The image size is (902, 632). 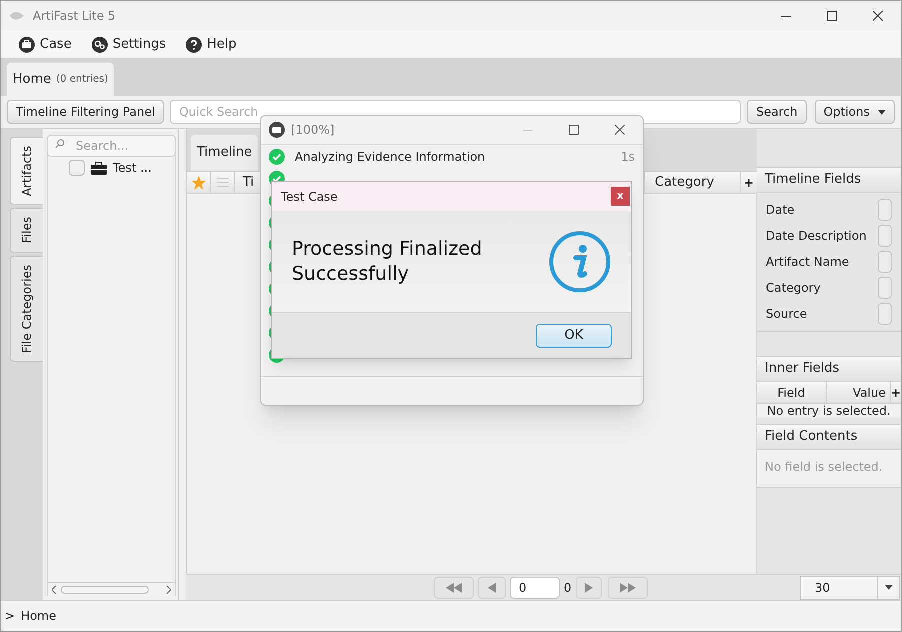 I want to click on field-label: Artifact Name, so click(x=808, y=262).